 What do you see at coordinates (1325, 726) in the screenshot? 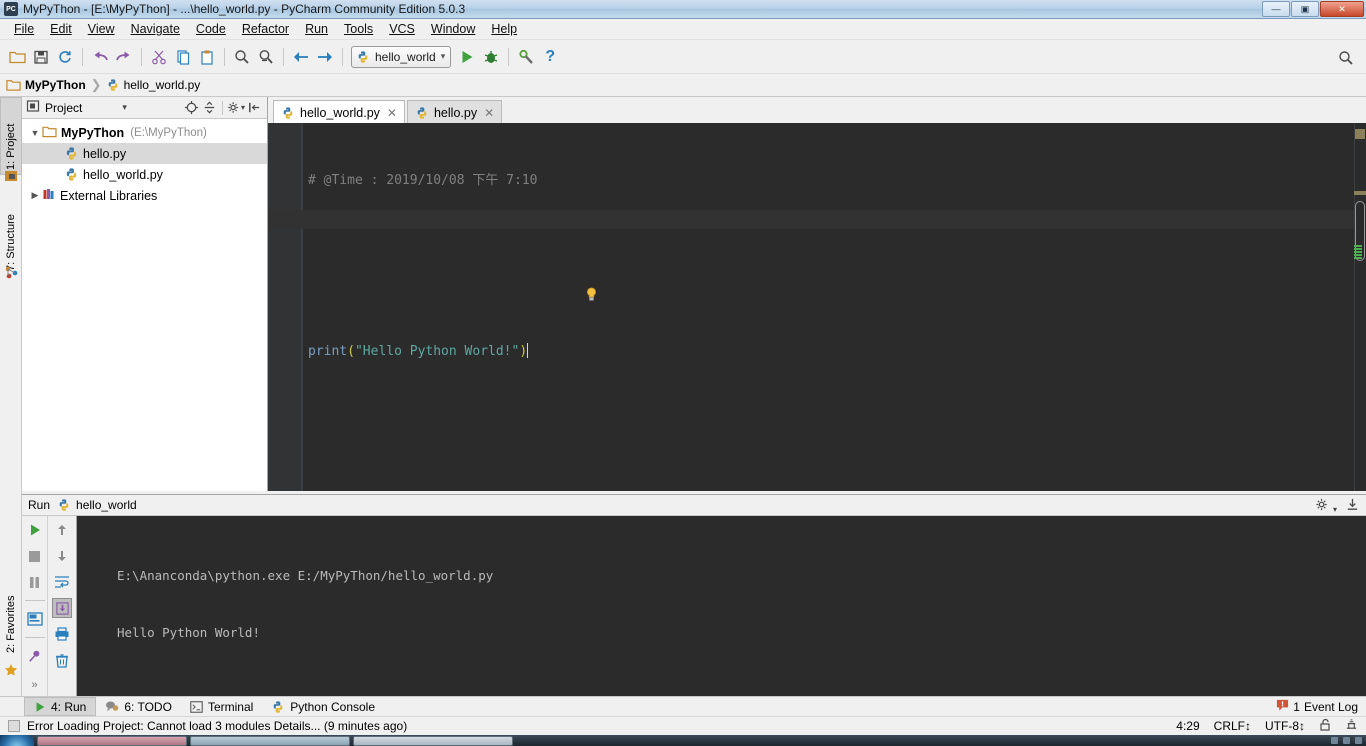
I see `unlocked-icon` at bounding box center [1325, 726].